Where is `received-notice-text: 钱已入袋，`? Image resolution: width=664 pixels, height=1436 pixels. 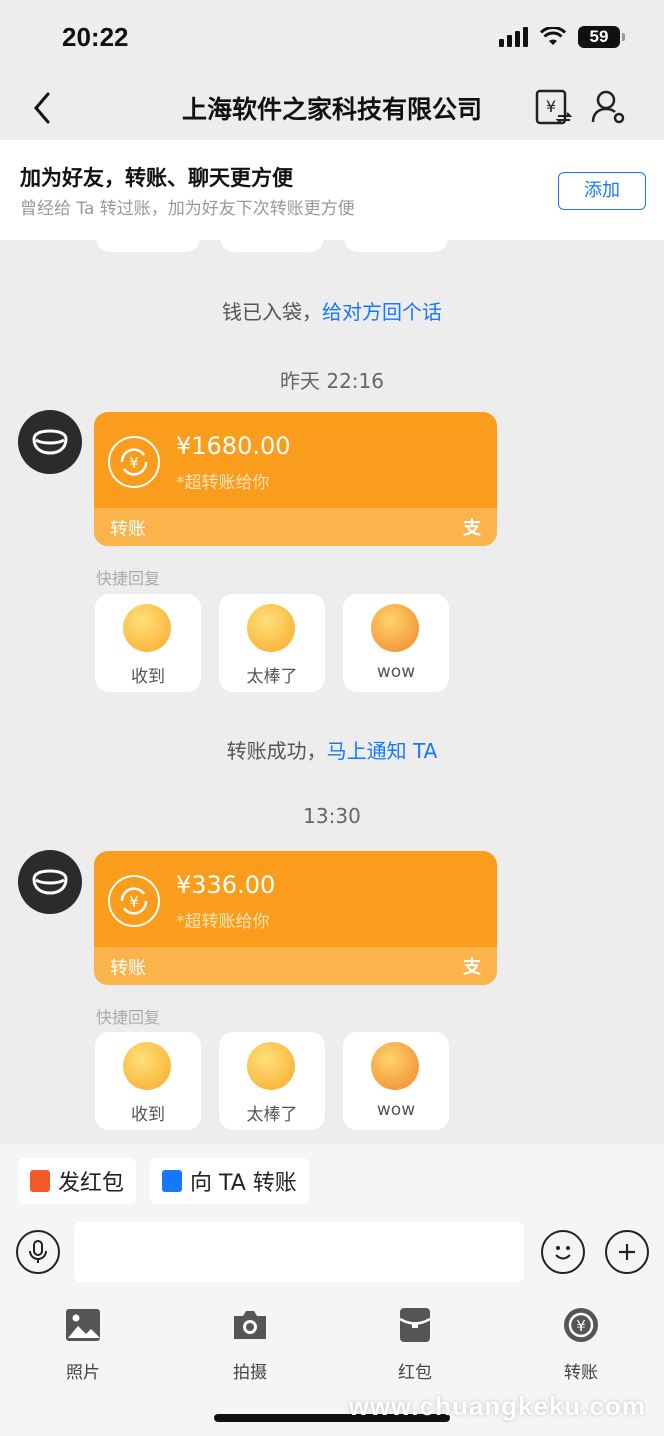
received-notice-text: 钱已入袋， is located at coordinates (272, 312).